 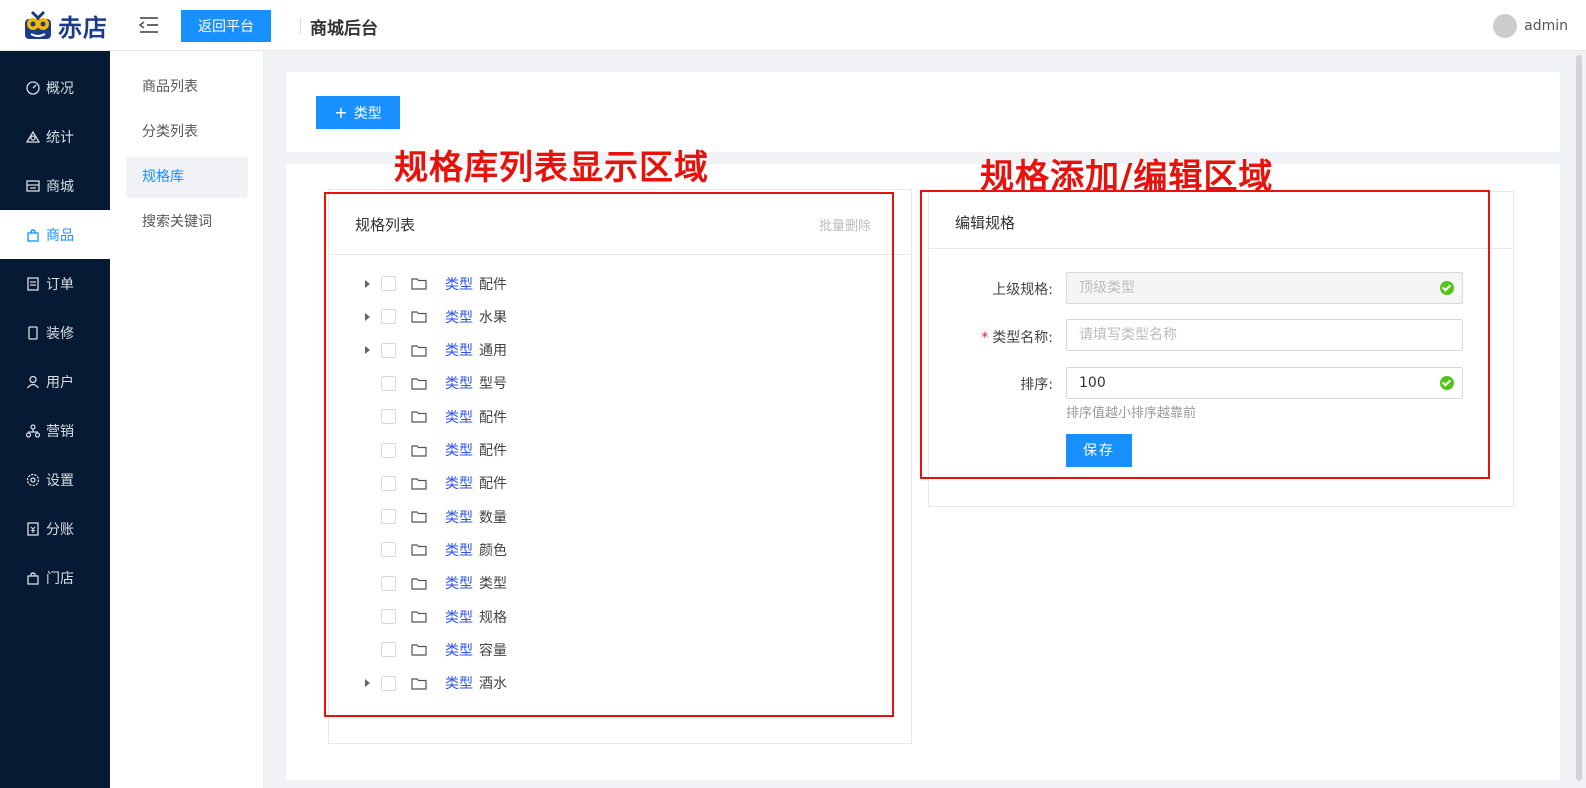 What do you see at coordinates (55, 528) in the screenshot?
I see `sidebar-item-split: 分账` at bounding box center [55, 528].